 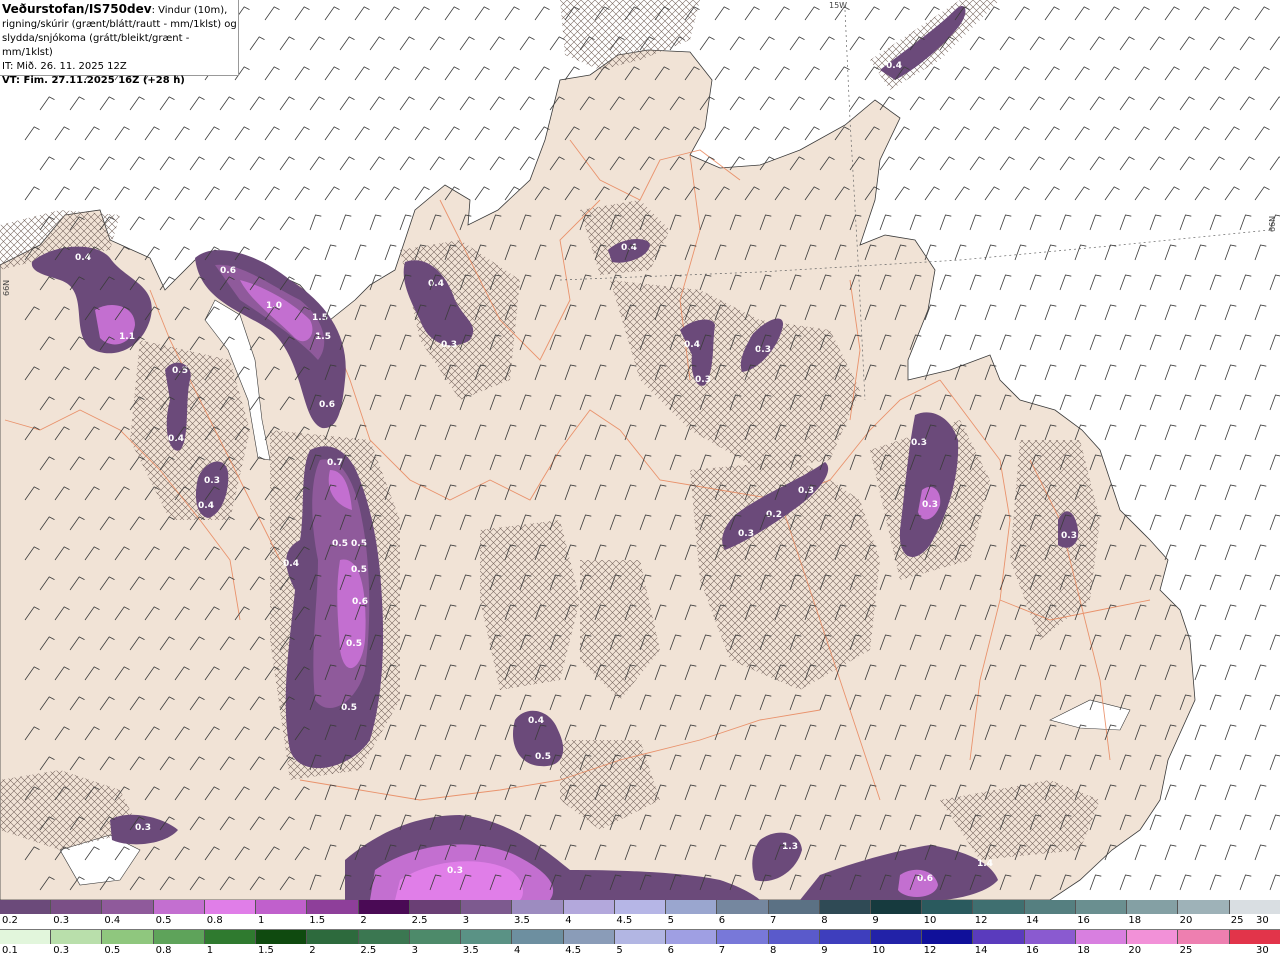 I want to click on legend-label: 20, so click(x=1186, y=920).